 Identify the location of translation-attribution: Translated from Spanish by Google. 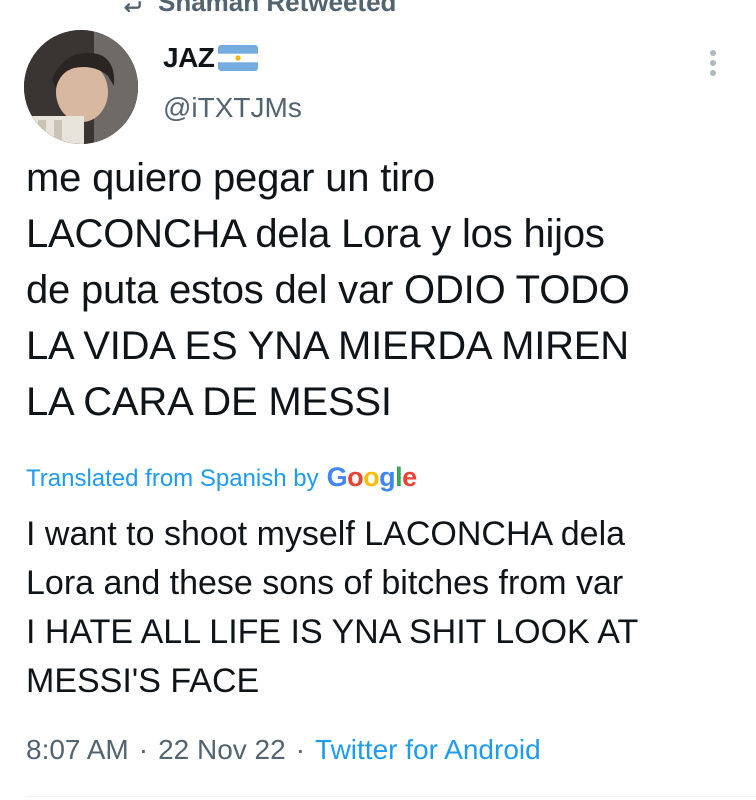
(221, 477).